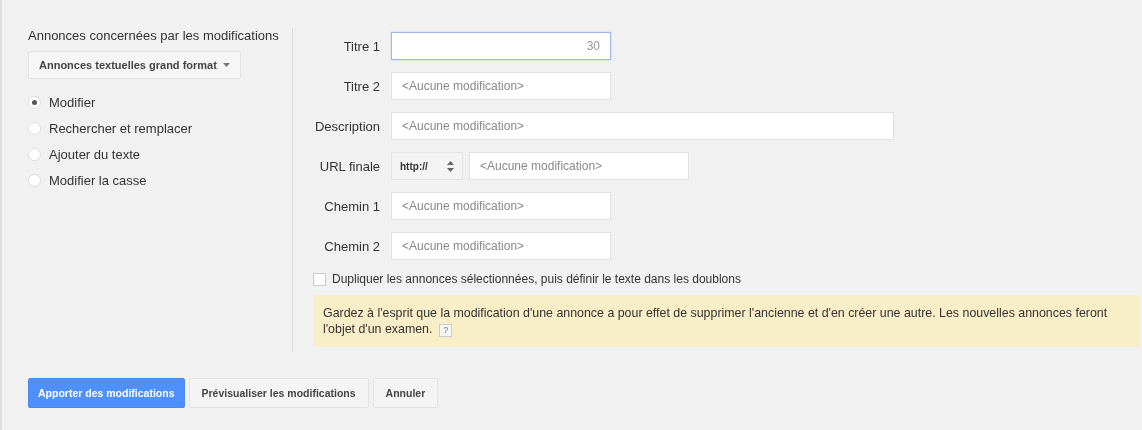 The width and height of the screenshot is (1142, 430). Describe the element at coordinates (349, 166) in the screenshot. I see `field-label: URL finale` at that location.